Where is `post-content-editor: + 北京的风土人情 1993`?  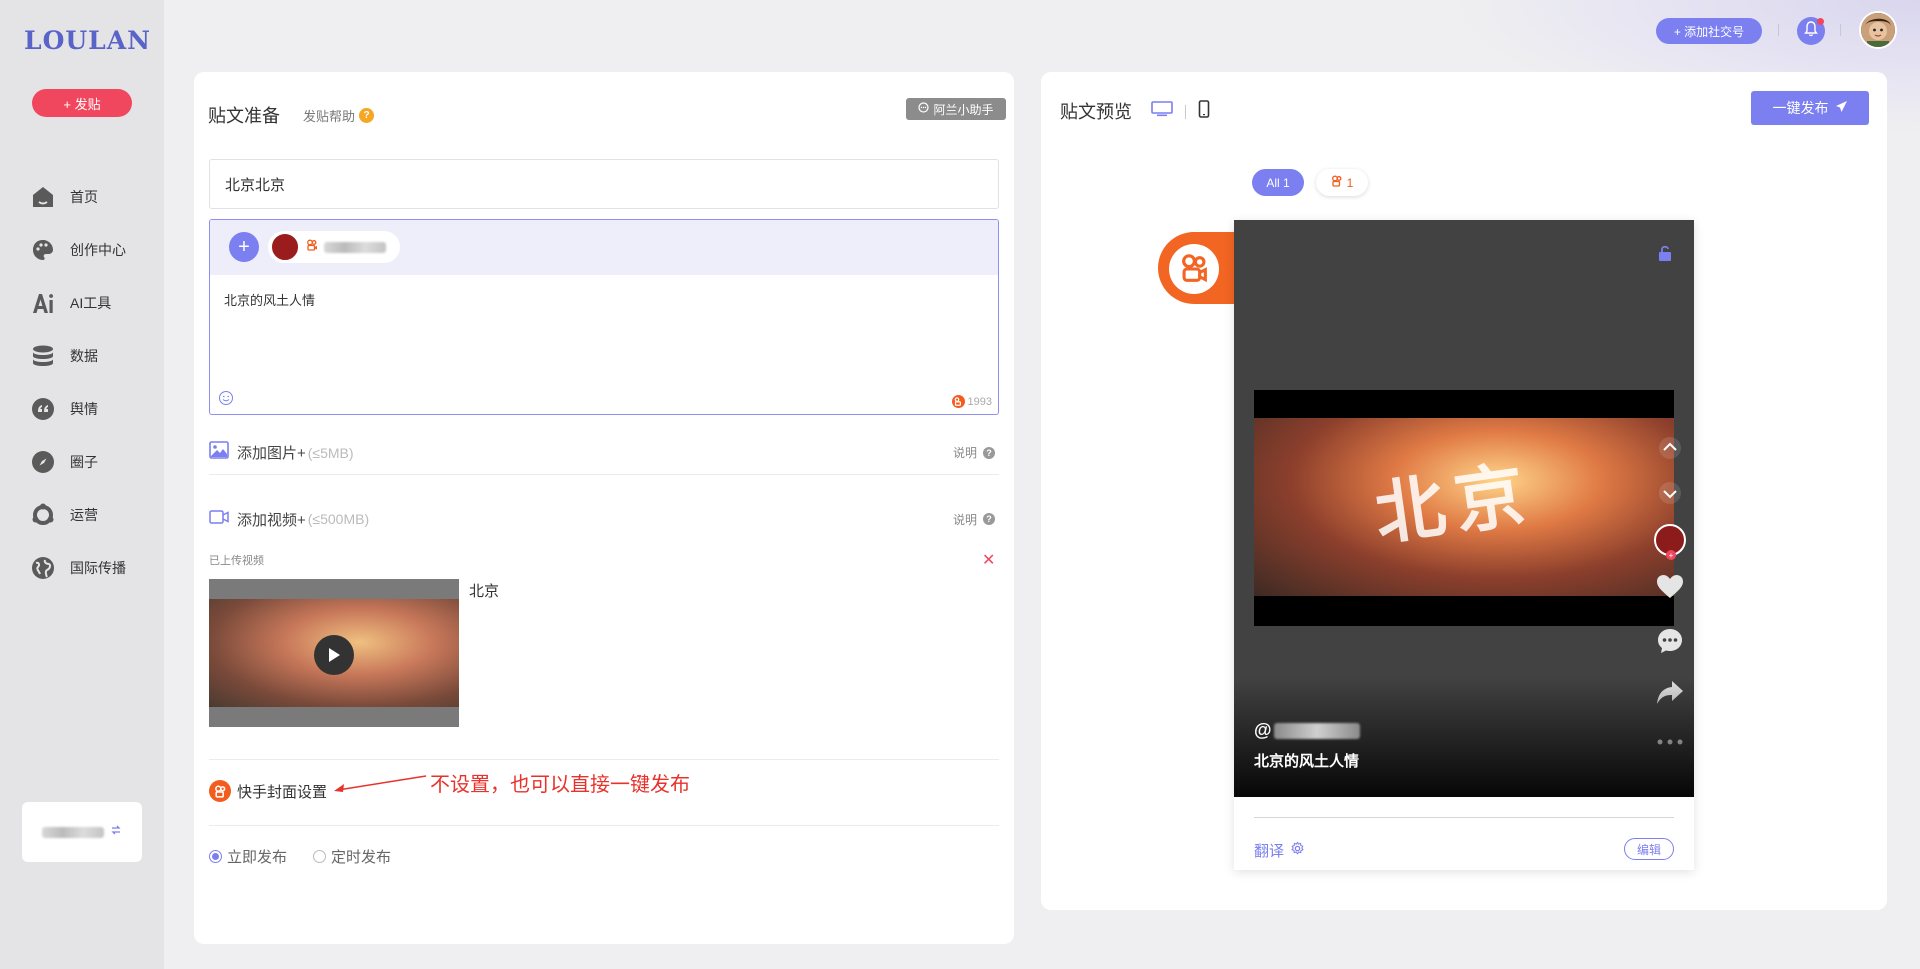 post-content-editor: + 北京的风土人情 1993 is located at coordinates (604, 317).